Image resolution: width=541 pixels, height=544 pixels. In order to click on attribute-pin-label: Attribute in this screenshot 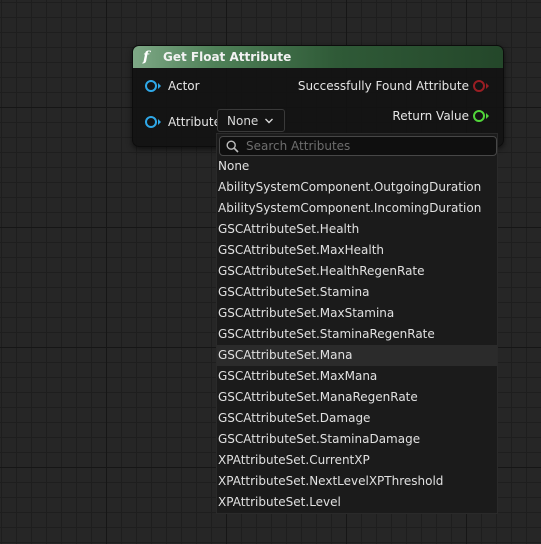, I will do `click(194, 122)`.